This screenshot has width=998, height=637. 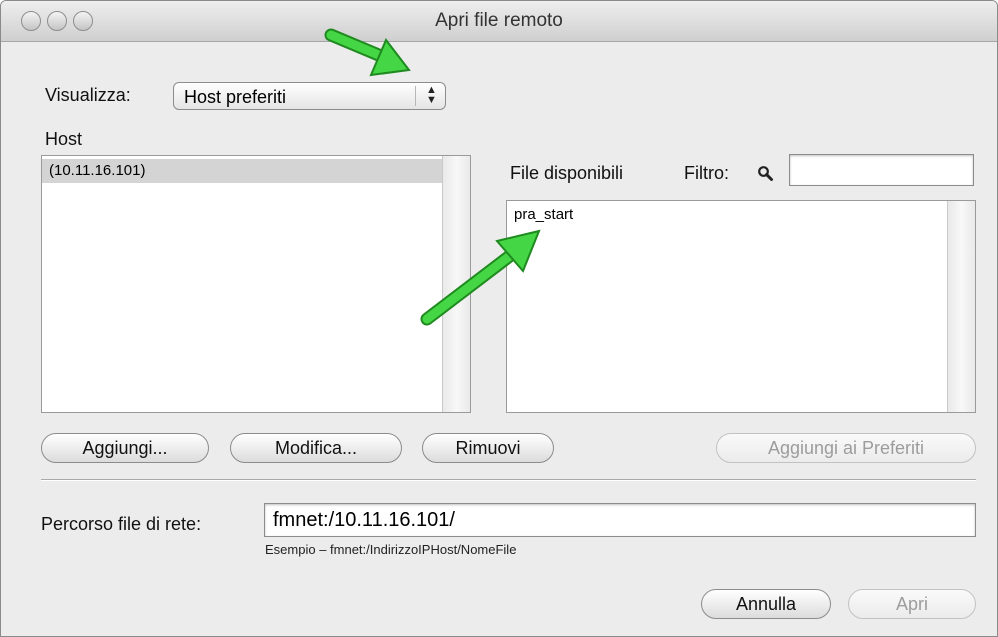 What do you see at coordinates (846, 448) in the screenshot?
I see `add-to-favorites-button: Aggiungi ai Preferiti` at bounding box center [846, 448].